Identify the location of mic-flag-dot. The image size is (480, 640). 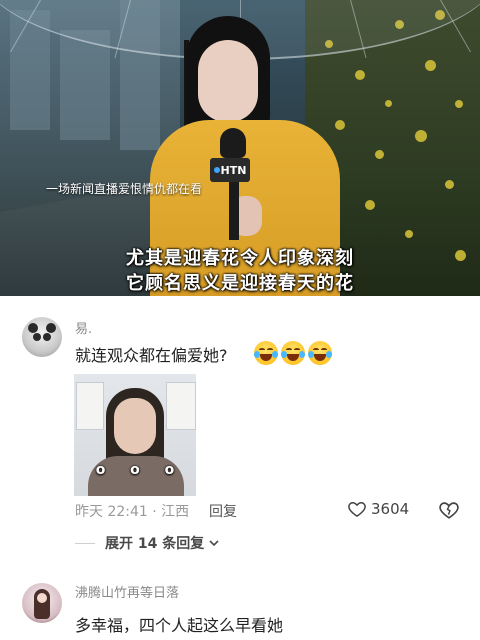
(216, 170).